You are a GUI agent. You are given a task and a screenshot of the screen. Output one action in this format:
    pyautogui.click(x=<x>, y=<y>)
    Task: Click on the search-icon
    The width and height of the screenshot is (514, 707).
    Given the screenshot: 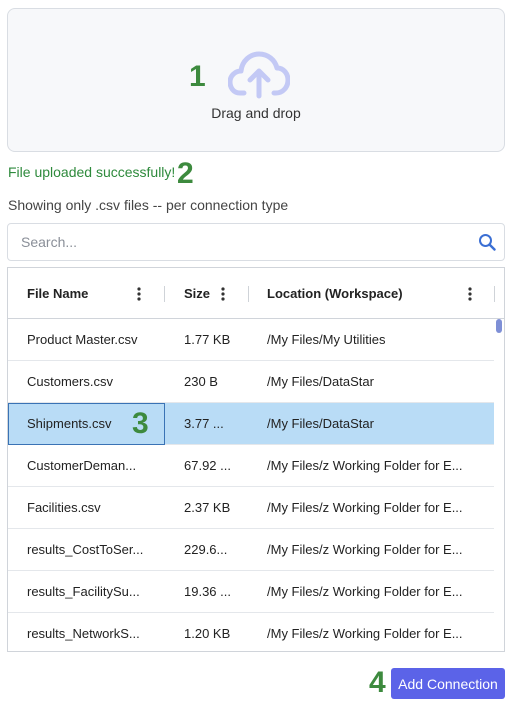 What is the action you would take?
    pyautogui.click(x=487, y=242)
    